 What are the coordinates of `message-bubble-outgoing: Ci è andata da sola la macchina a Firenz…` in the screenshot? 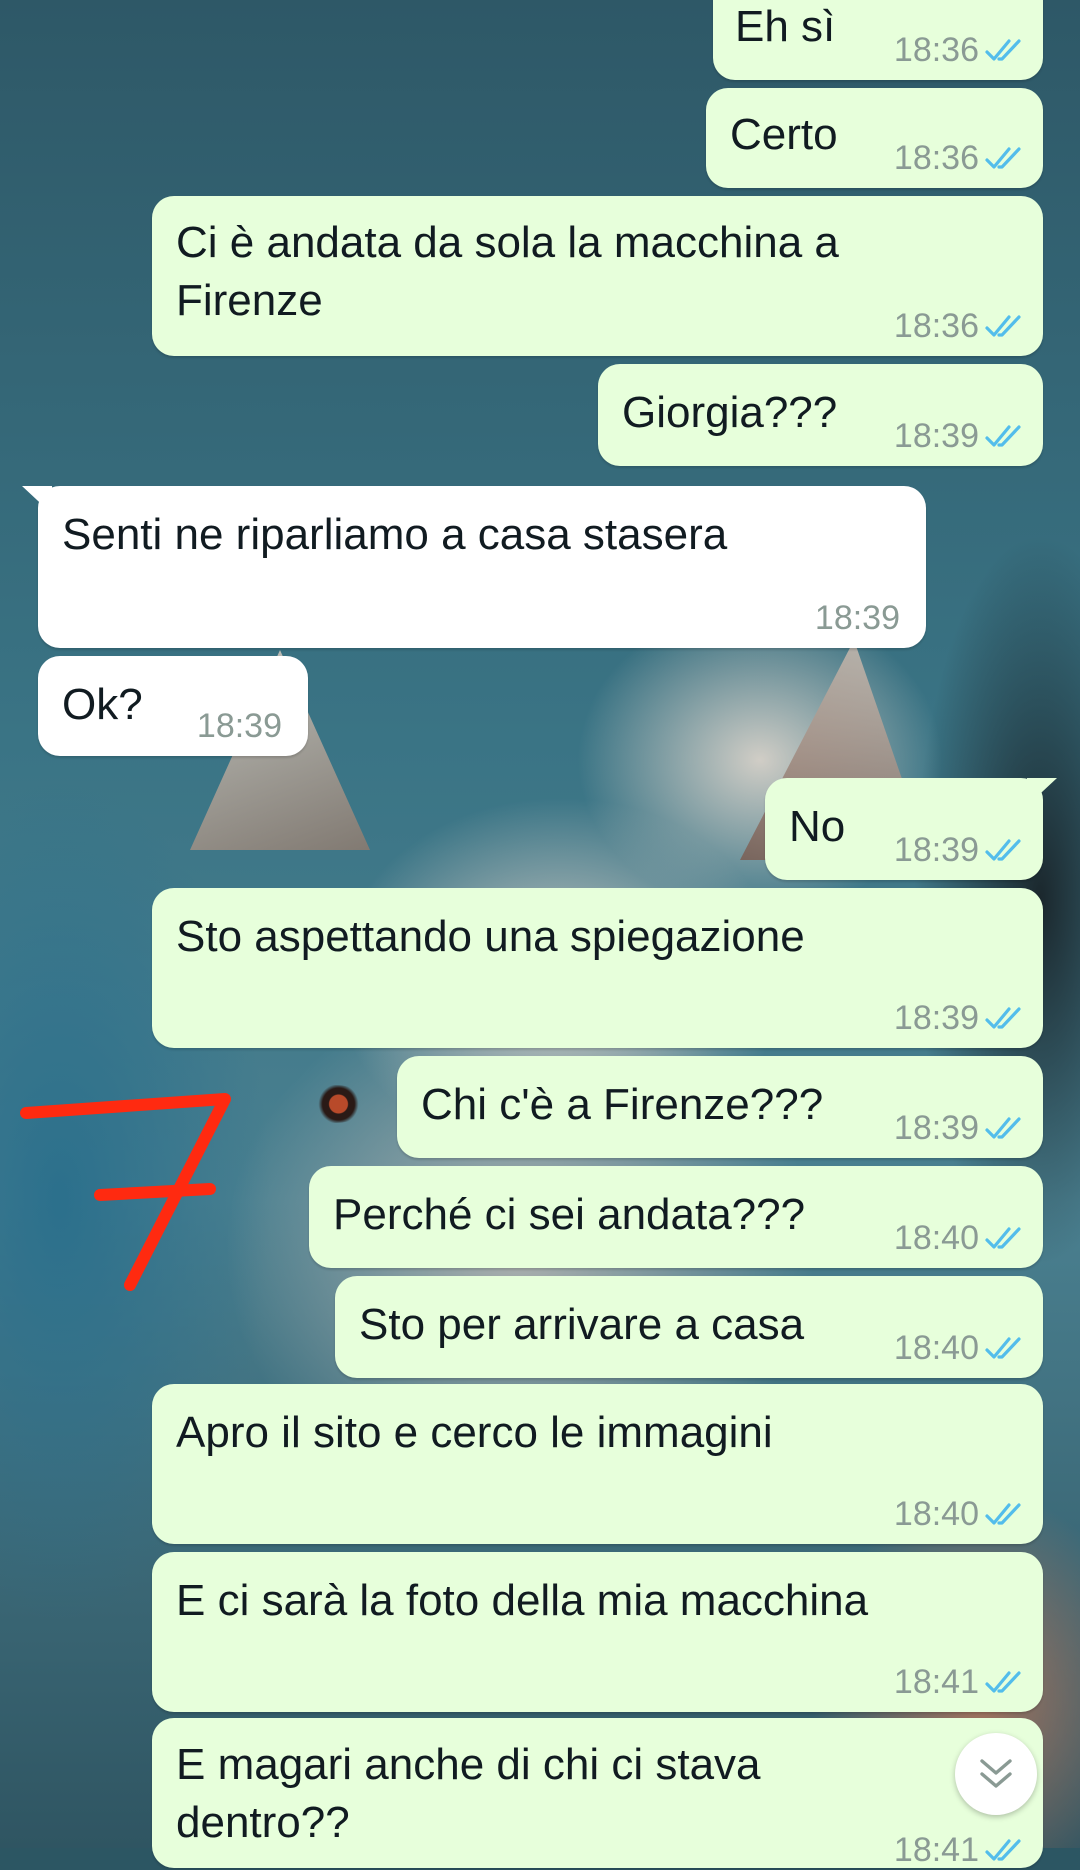 It's located at (597, 276).